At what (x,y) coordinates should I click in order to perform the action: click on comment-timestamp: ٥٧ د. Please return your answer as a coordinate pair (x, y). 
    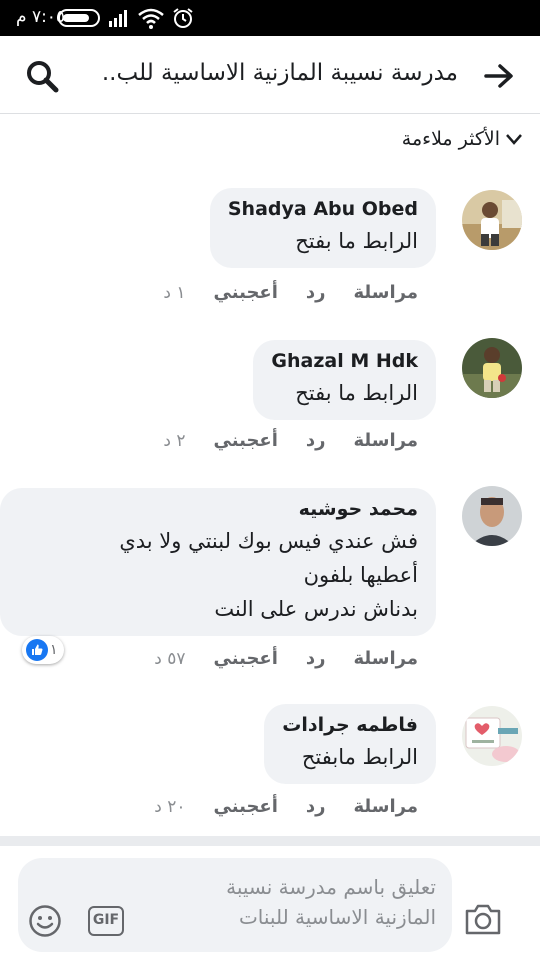
    Looking at the image, I should click on (170, 658).